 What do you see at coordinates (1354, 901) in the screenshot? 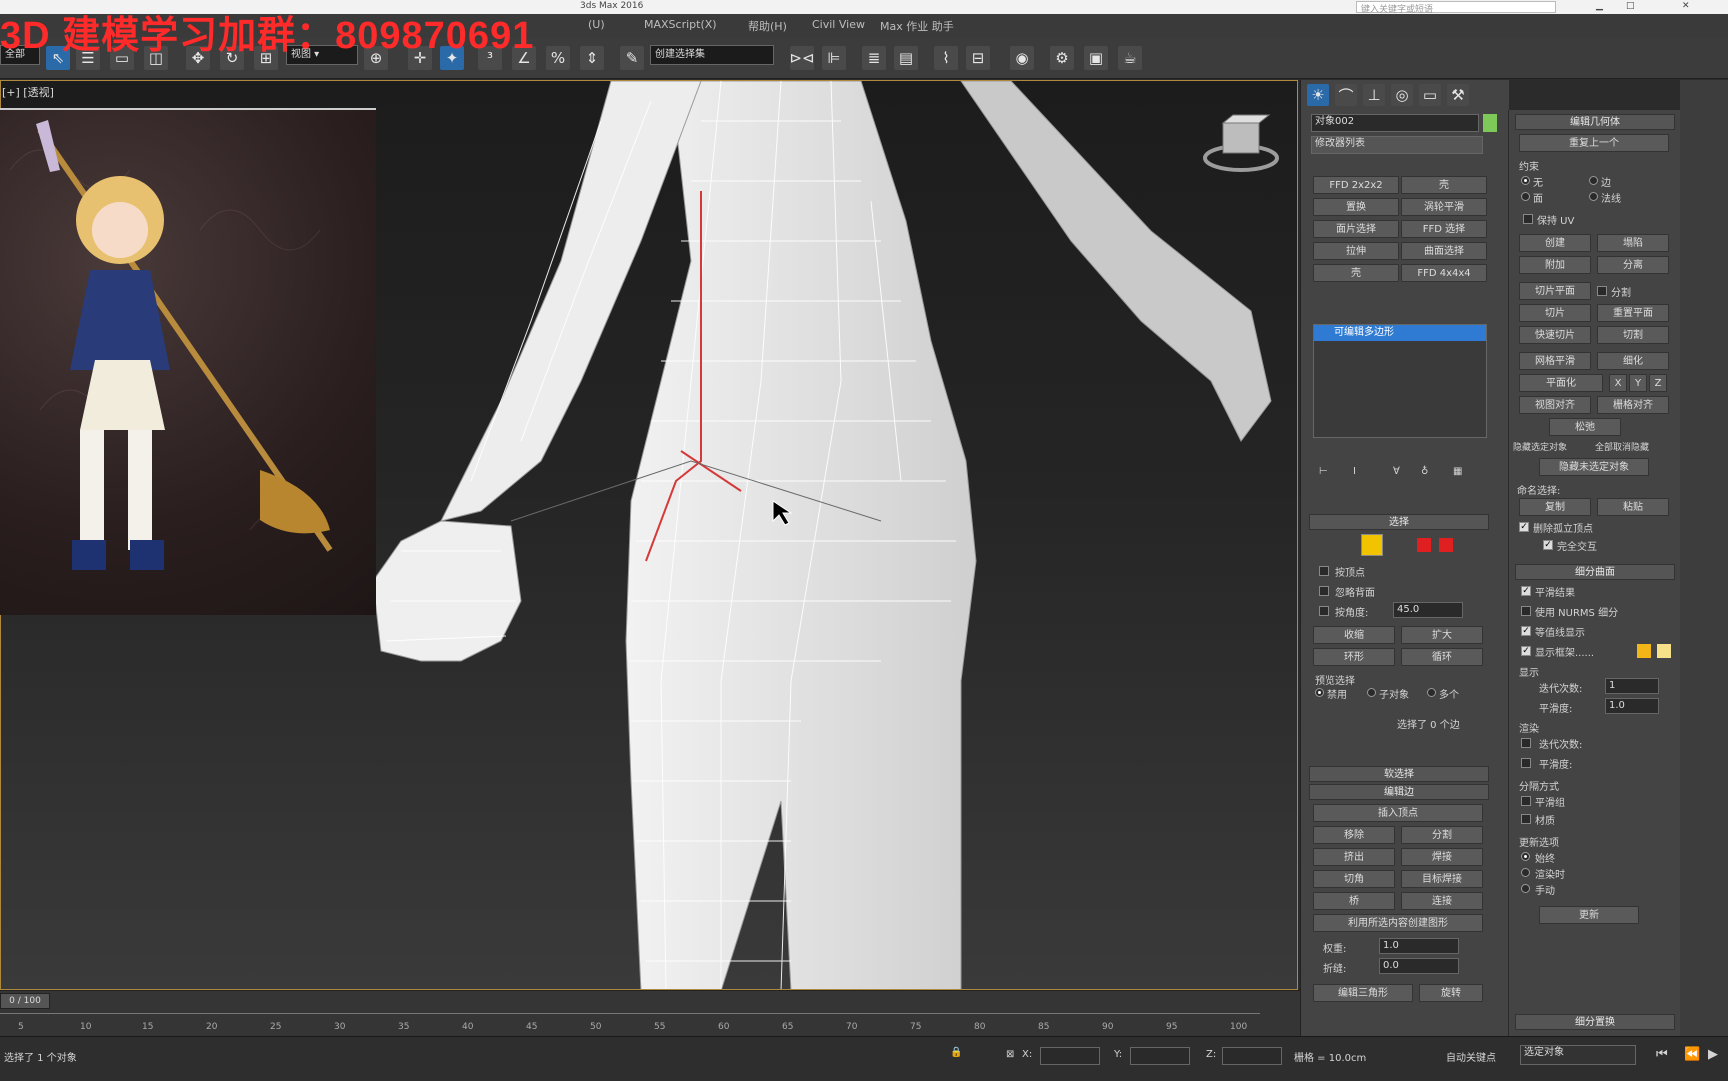
I see `bridge-button: 桥` at bounding box center [1354, 901].